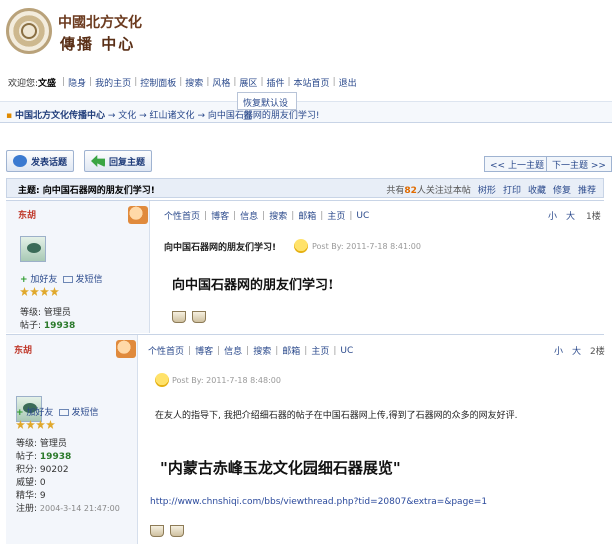 The height and width of the screenshot is (544, 612). What do you see at coordinates (348, 82) in the screenshot?
I see `nav-logout: 退出` at bounding box center [348, 82].